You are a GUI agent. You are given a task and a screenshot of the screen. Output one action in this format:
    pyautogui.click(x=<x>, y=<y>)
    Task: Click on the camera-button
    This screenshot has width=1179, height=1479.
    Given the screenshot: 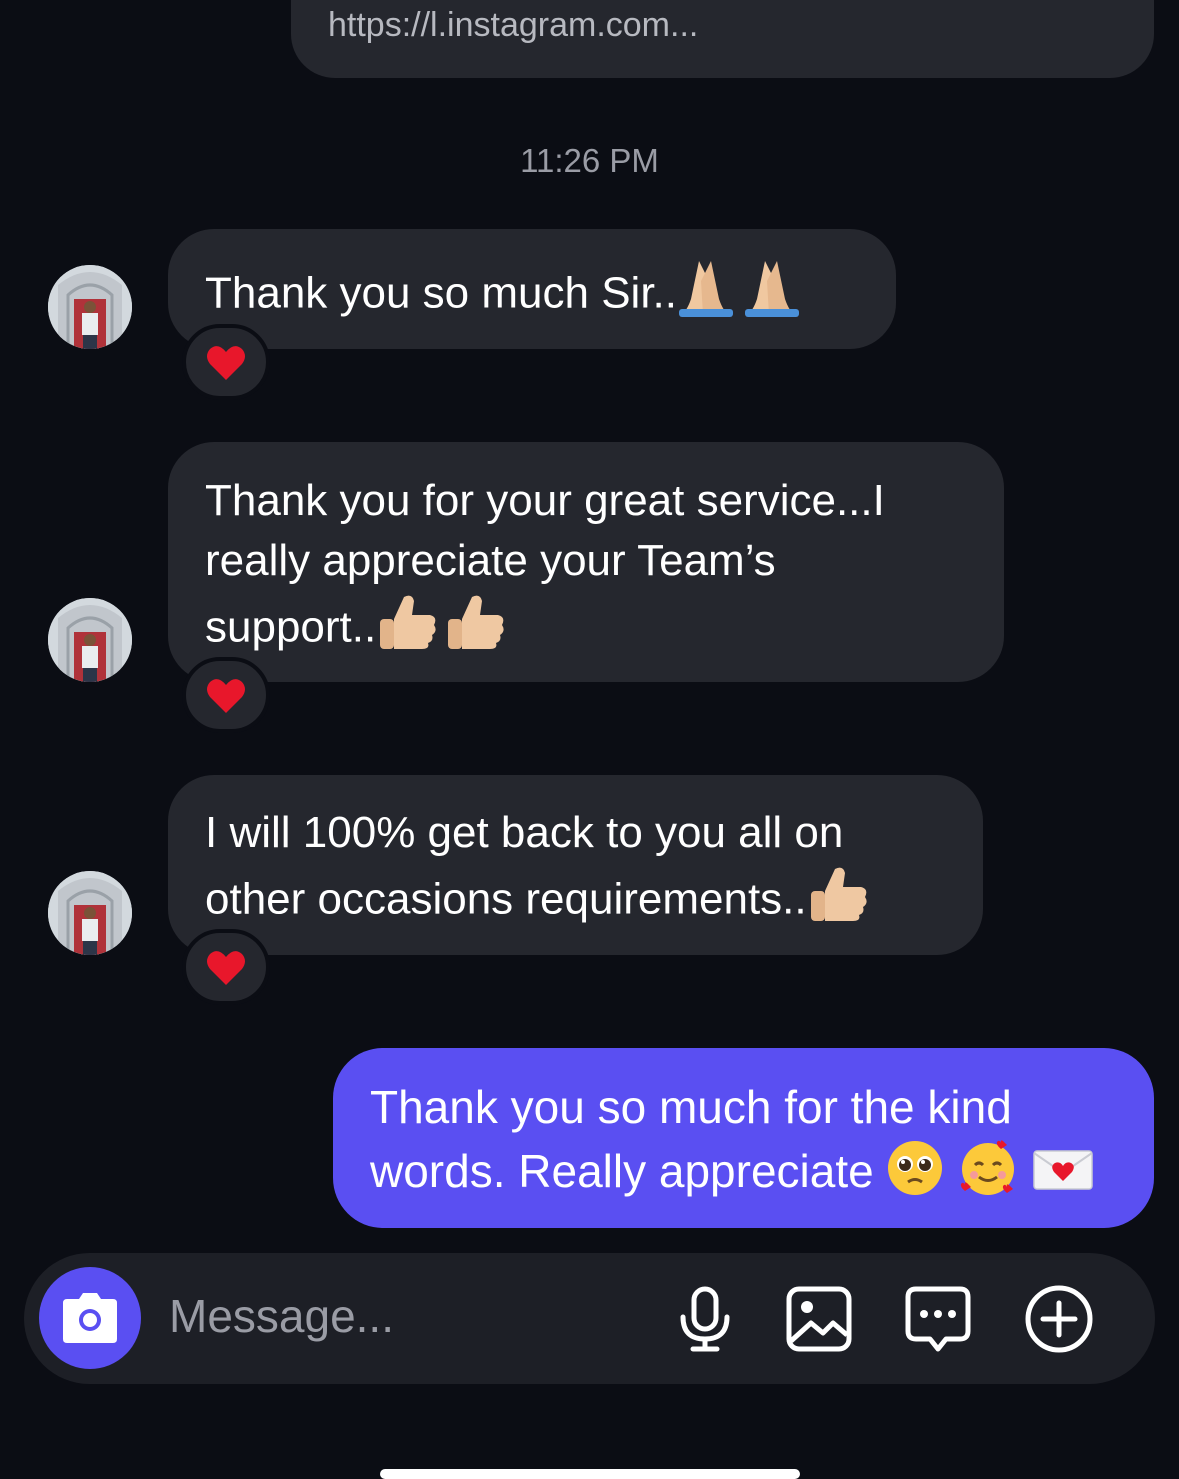 What is the action you would take?
    pyautogui.click(x=90, y=1318)
    